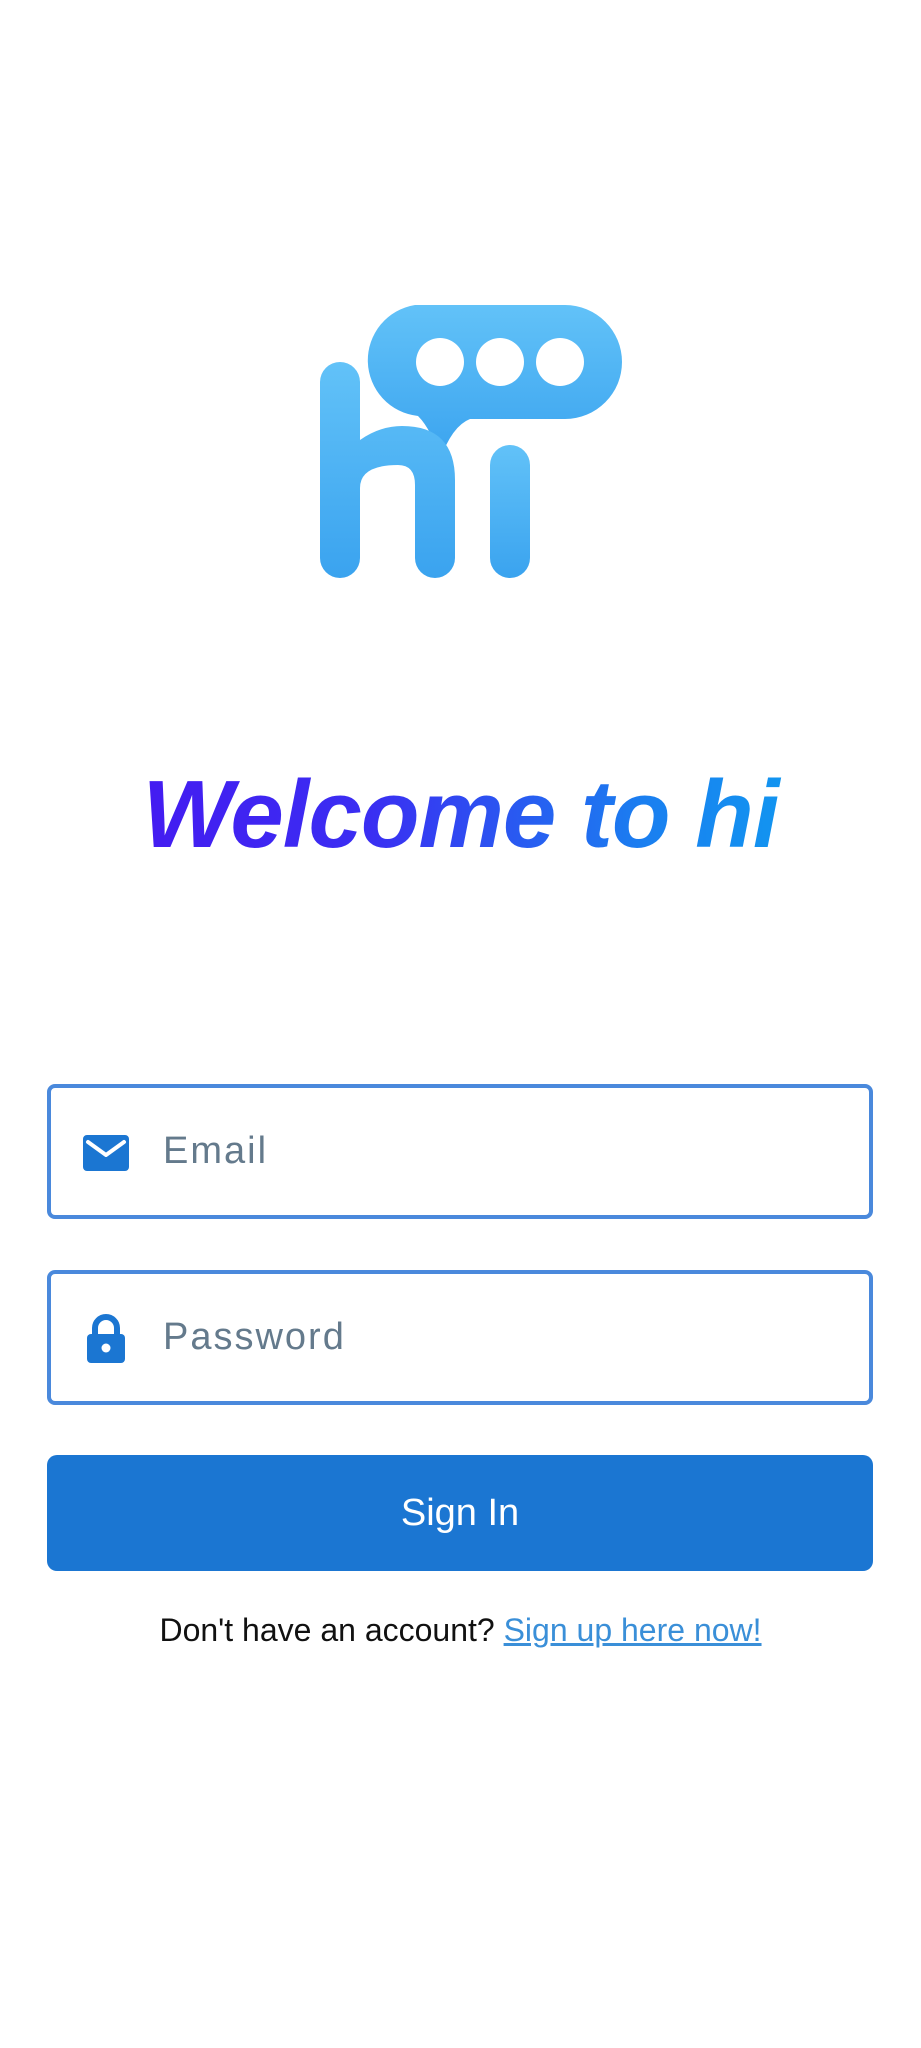 This screenshot has width=921, height=2048. Describe the element at coordinates (331, 1630) in the screenshot. I see `signup-prompt-text: Don't have an account?` at that location.